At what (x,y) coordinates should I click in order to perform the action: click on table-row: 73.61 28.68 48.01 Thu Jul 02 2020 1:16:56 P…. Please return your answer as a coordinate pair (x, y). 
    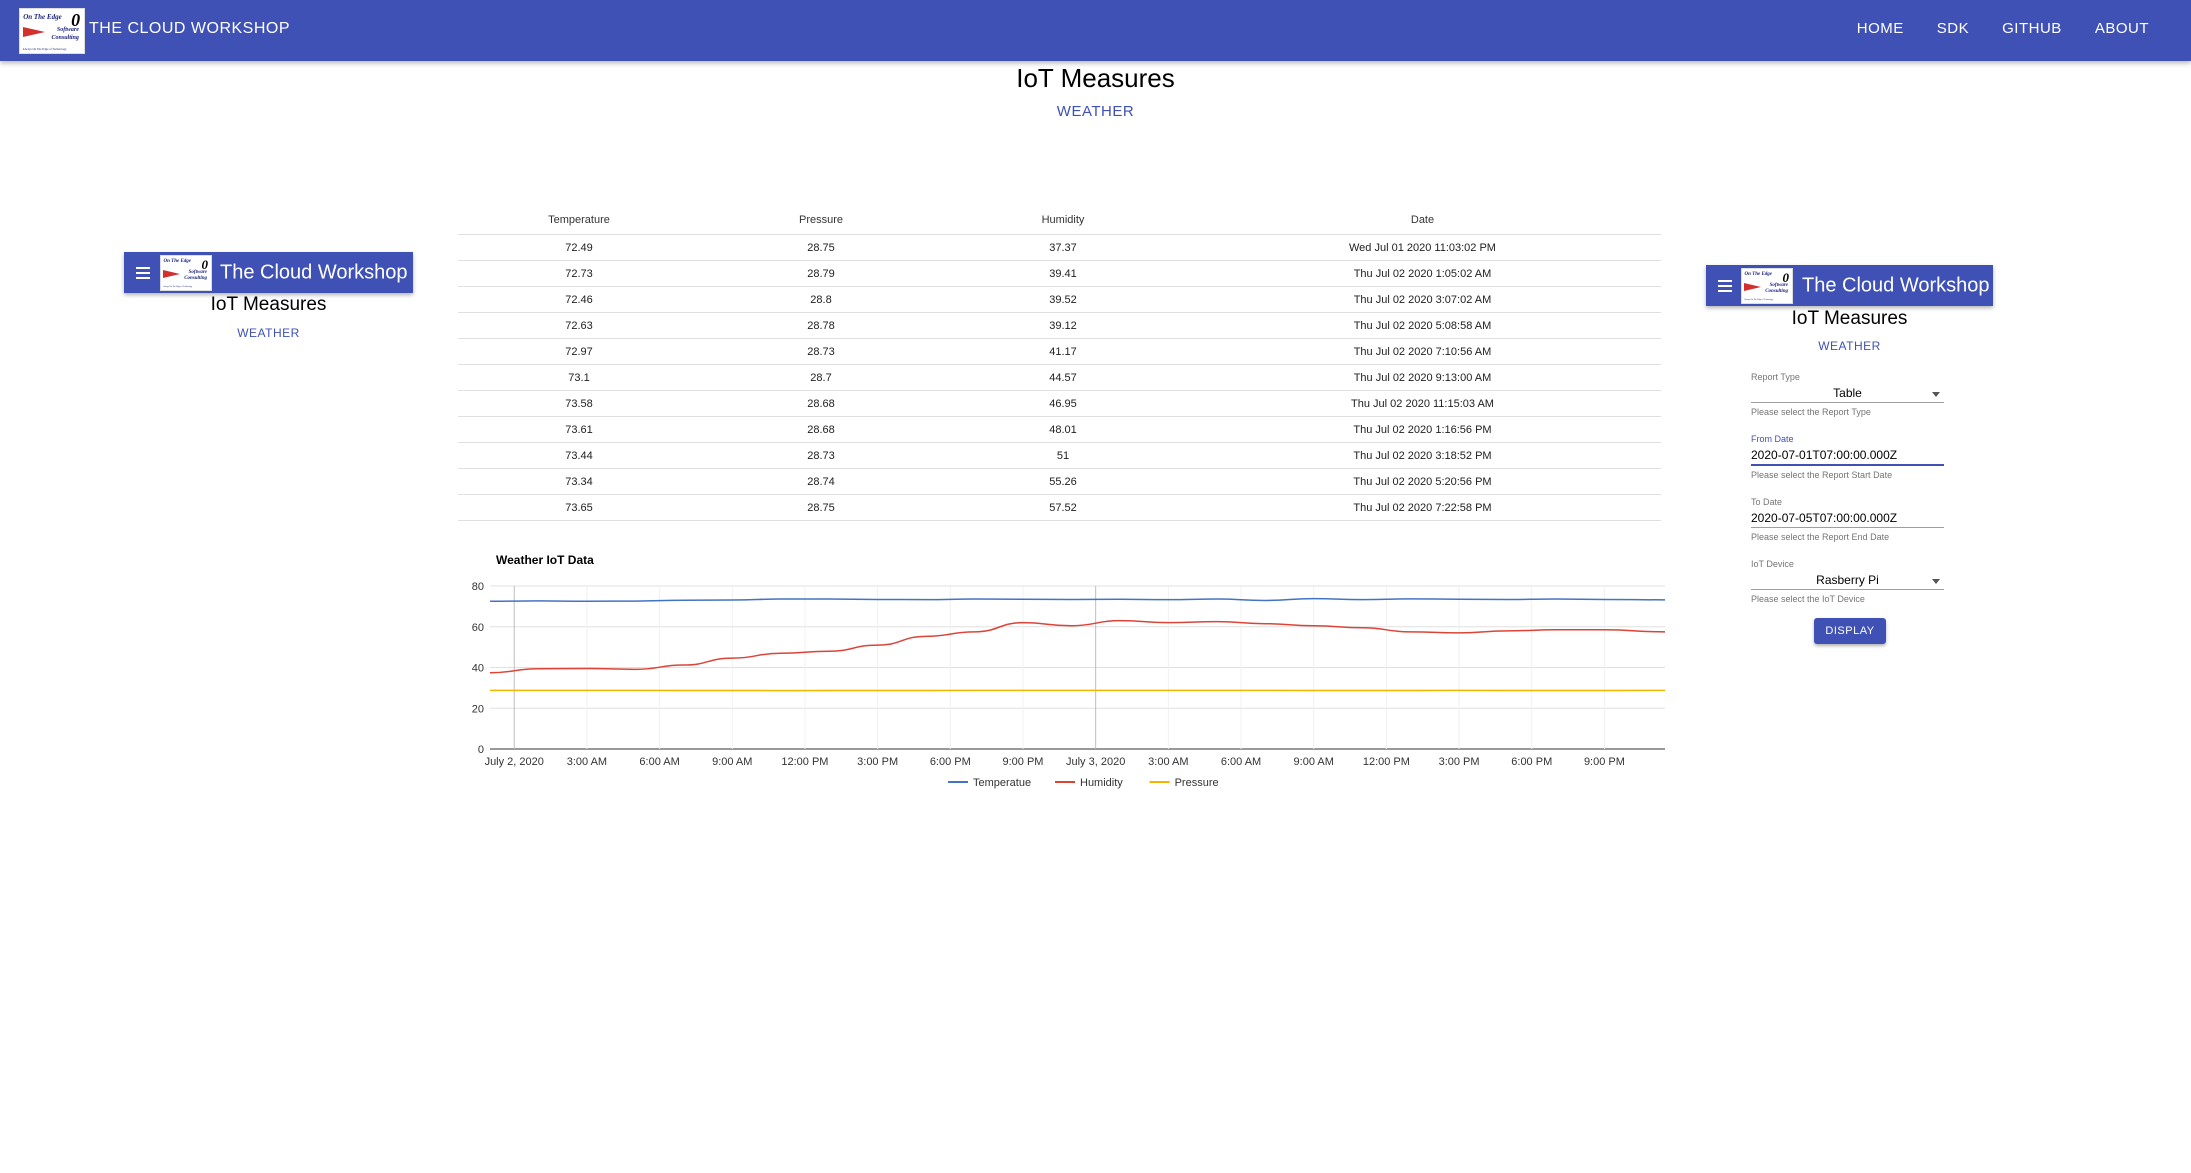
    Looking at the image, I should click on (1059, 429).